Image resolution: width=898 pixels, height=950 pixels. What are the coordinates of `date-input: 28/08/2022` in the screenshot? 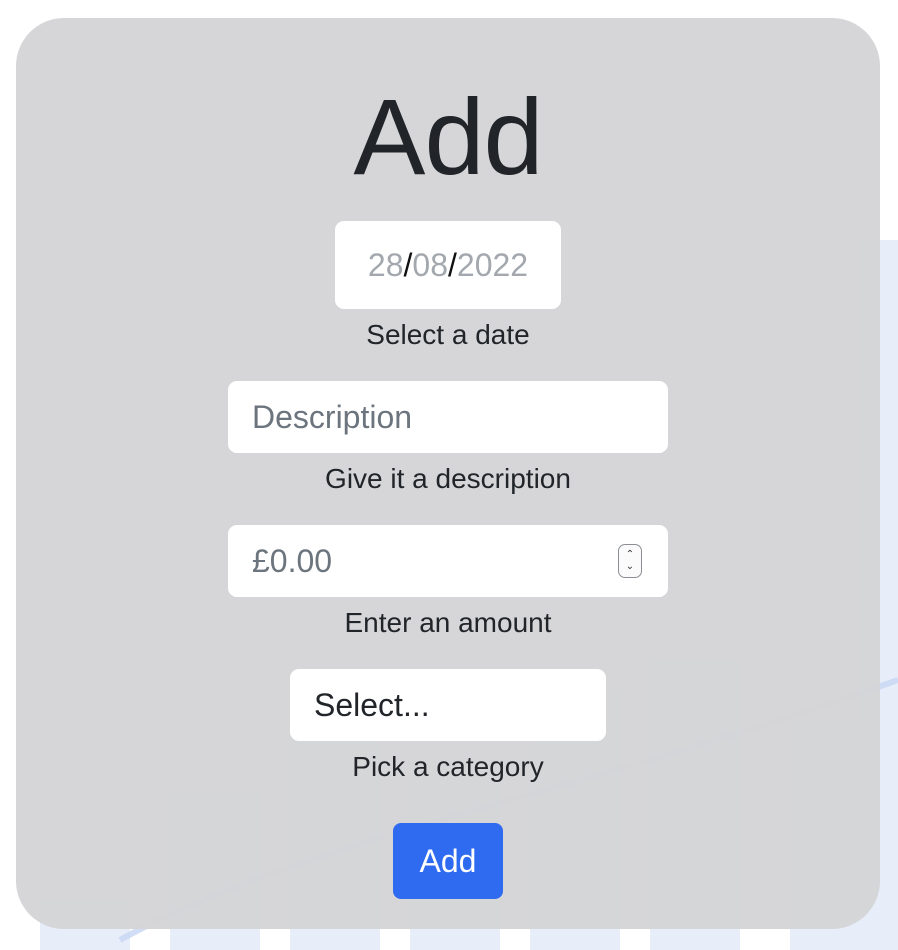 It's located at (448, 265).